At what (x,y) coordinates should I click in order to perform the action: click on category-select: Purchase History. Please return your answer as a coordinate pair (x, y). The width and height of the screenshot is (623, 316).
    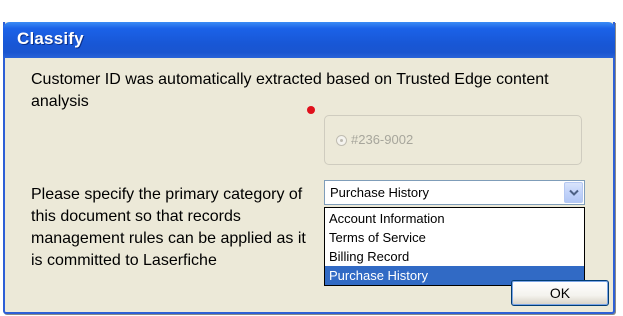
    Looking at the image, I should click on (454, 192).